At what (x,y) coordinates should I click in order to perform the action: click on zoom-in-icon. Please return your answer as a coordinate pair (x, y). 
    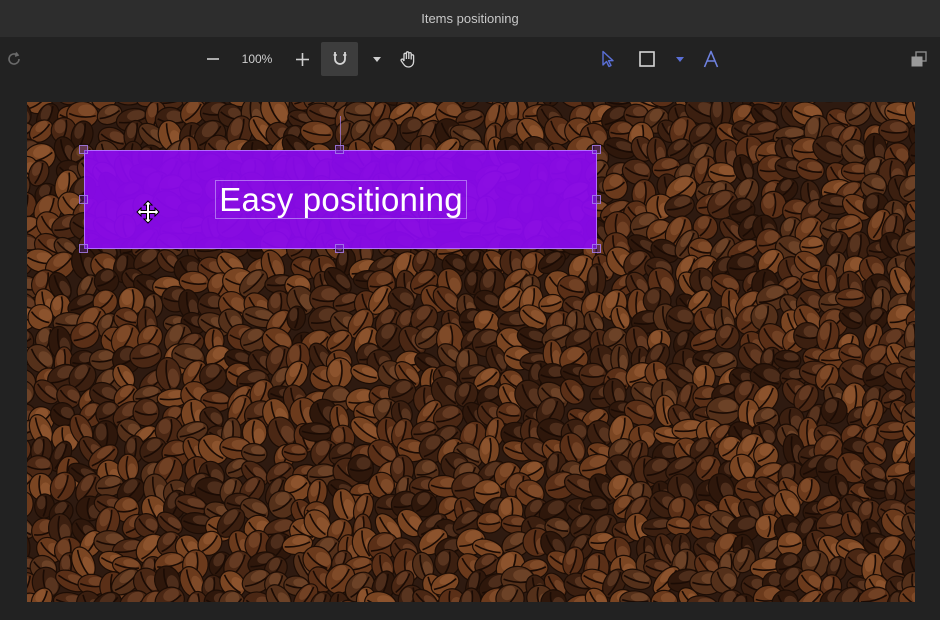
    Looking at the image, I should click on (302, 59).